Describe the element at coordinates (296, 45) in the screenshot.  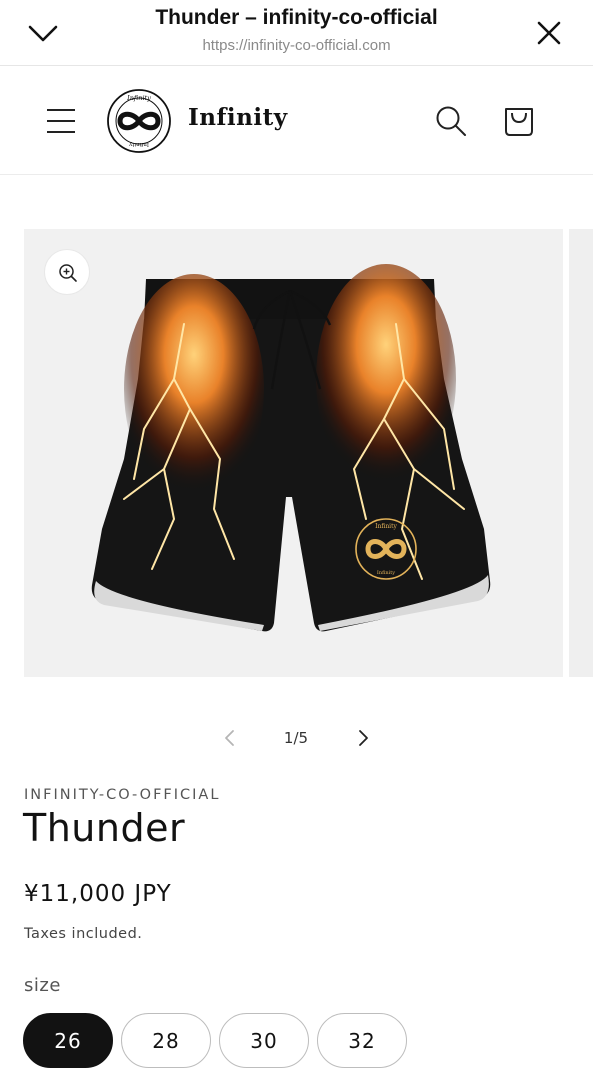
I see `browser-url: https://infinity-co-official.com` at that location.